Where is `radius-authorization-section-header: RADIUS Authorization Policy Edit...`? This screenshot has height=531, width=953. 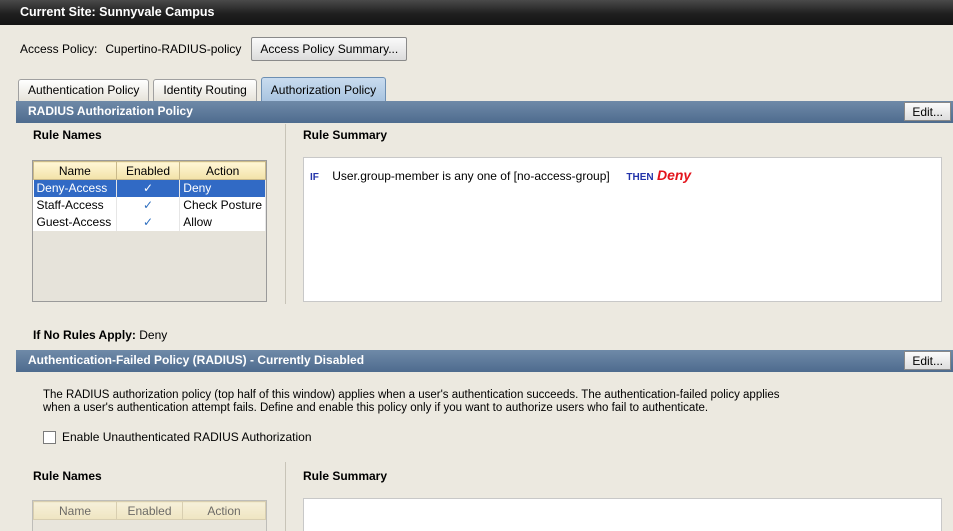
radius-authorization-section-header: RADIUS Authorization Policy Edit... is located at coordinates (484, 112).